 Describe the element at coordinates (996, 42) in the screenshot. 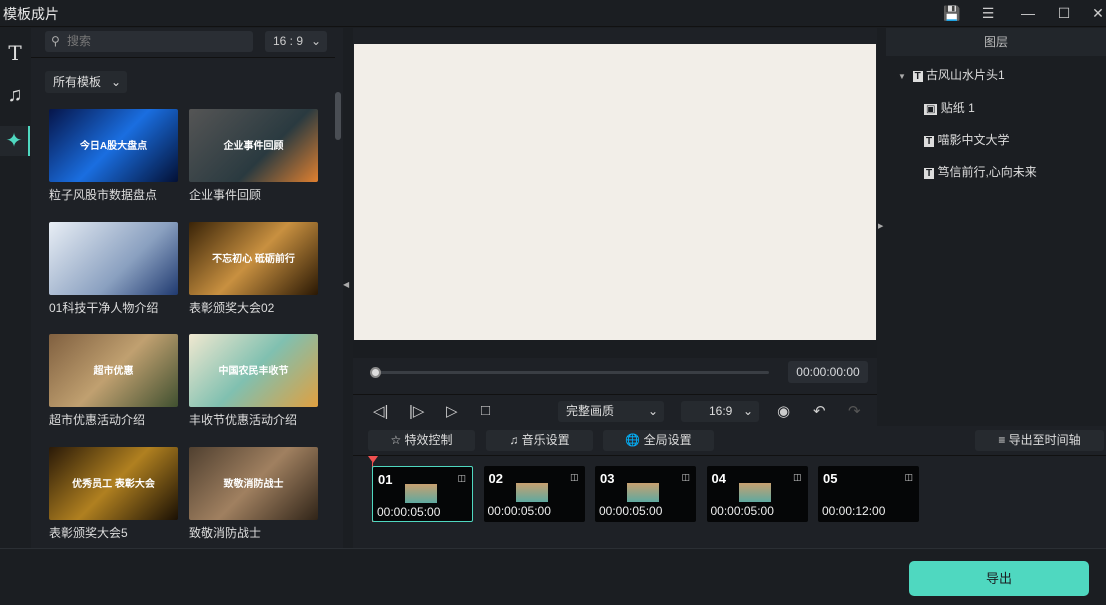

I see `layers-title: 图层` at that location.